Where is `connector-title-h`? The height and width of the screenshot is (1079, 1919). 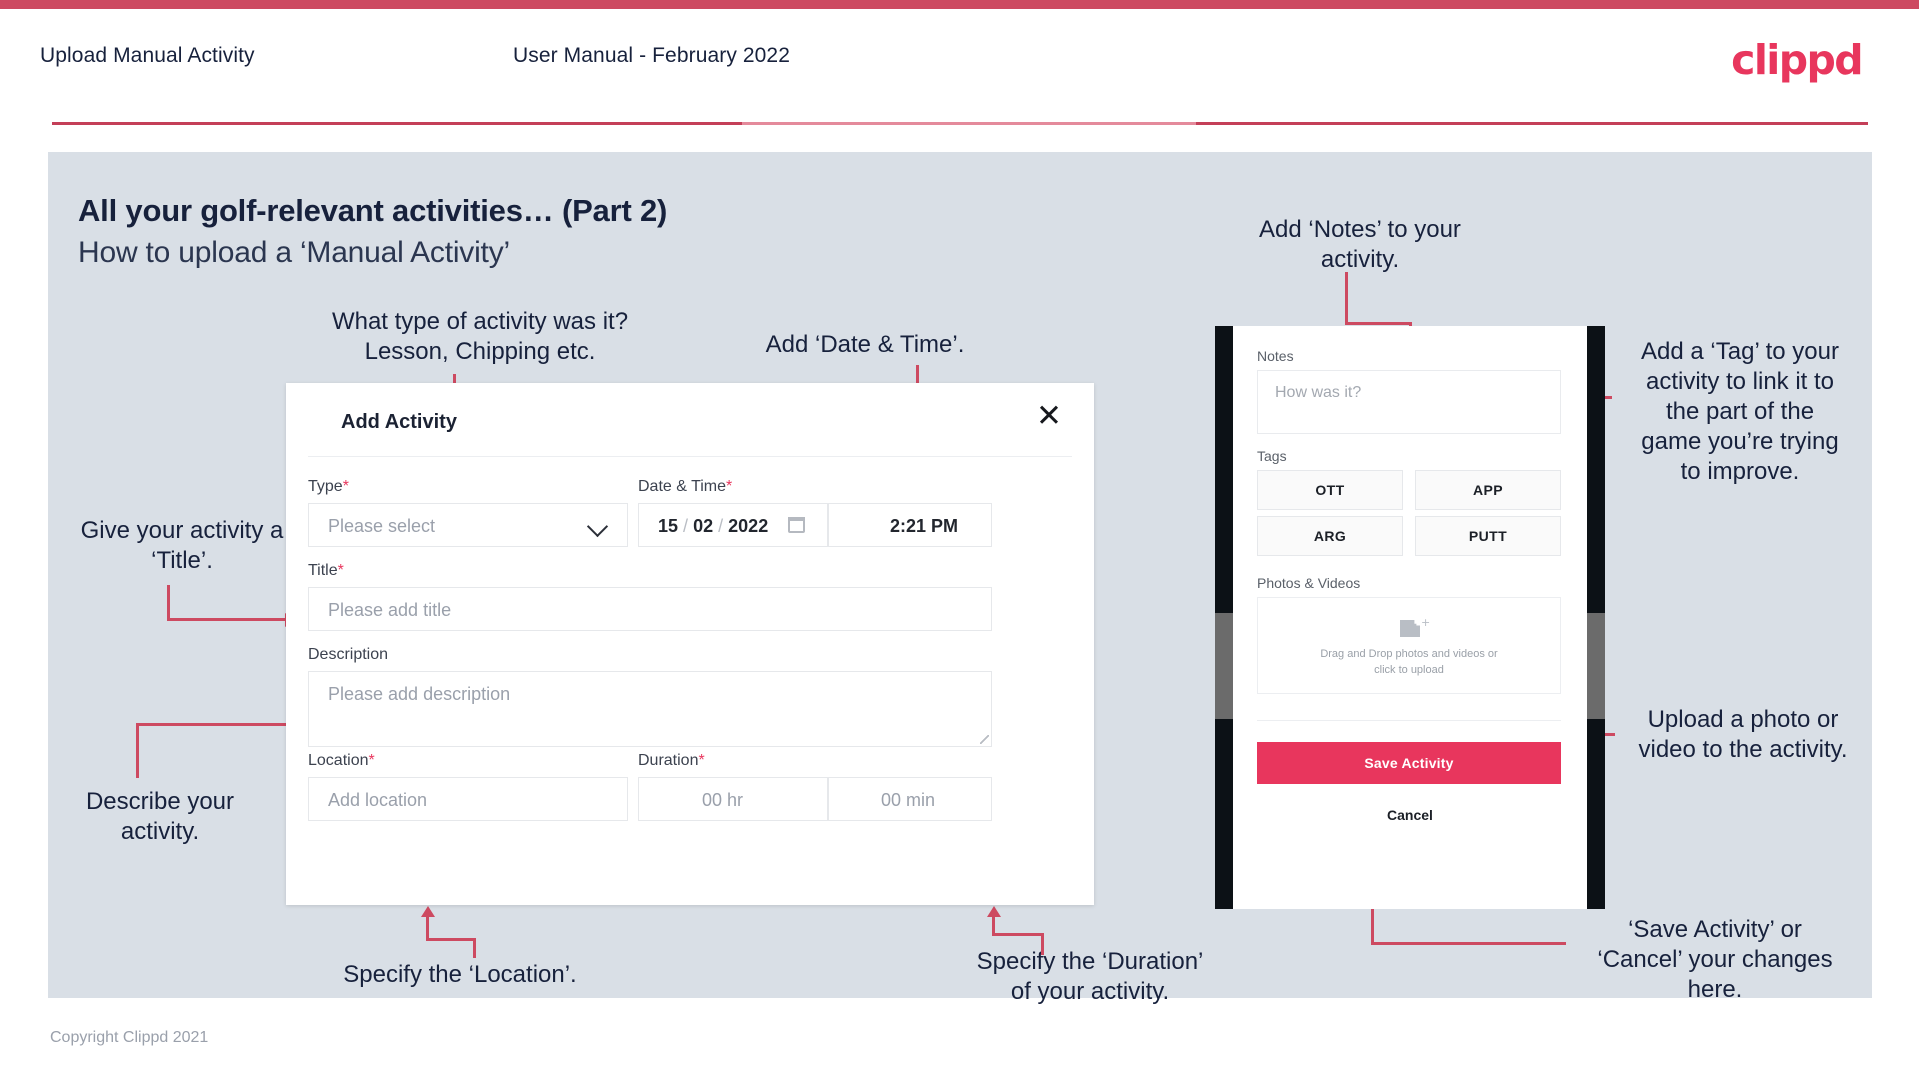 connector-title-h is located at coordinates (227, 619).